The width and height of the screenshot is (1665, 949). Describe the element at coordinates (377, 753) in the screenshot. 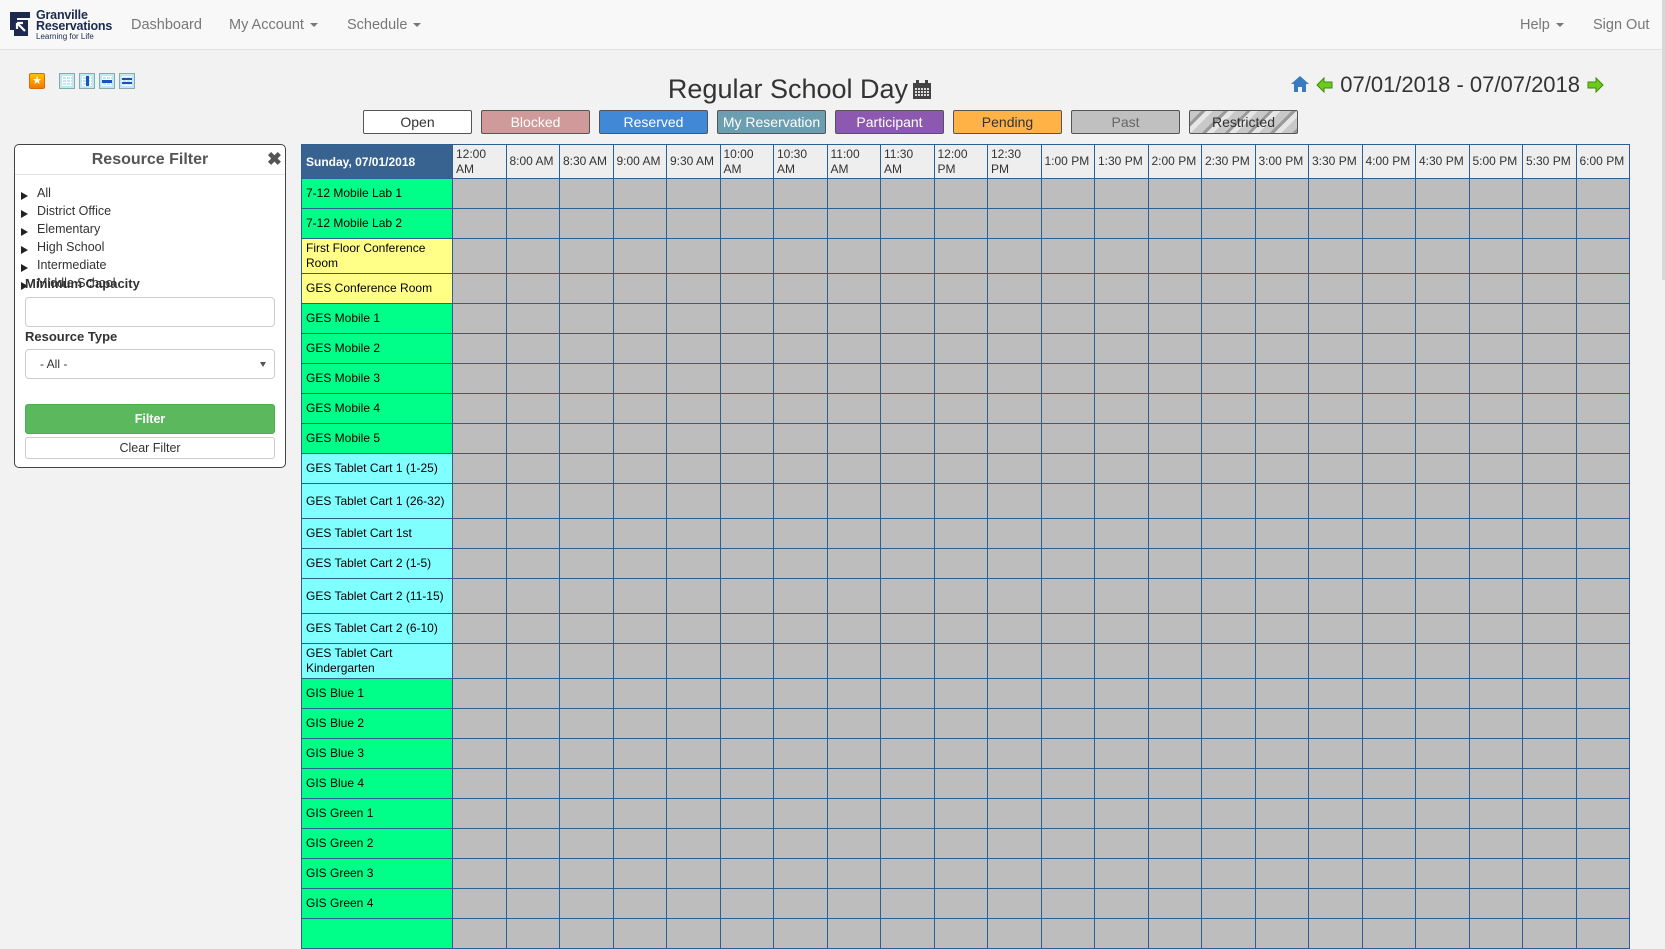

I see `resource-name: GIS Blue 3` at that location.